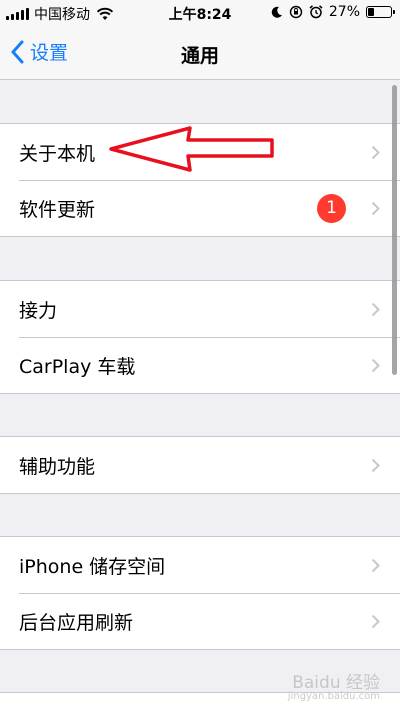 Image resolution: width=400 pixels, height=710 pixels. I want to click on list-item-label: 软件更新, so click(57, 209).